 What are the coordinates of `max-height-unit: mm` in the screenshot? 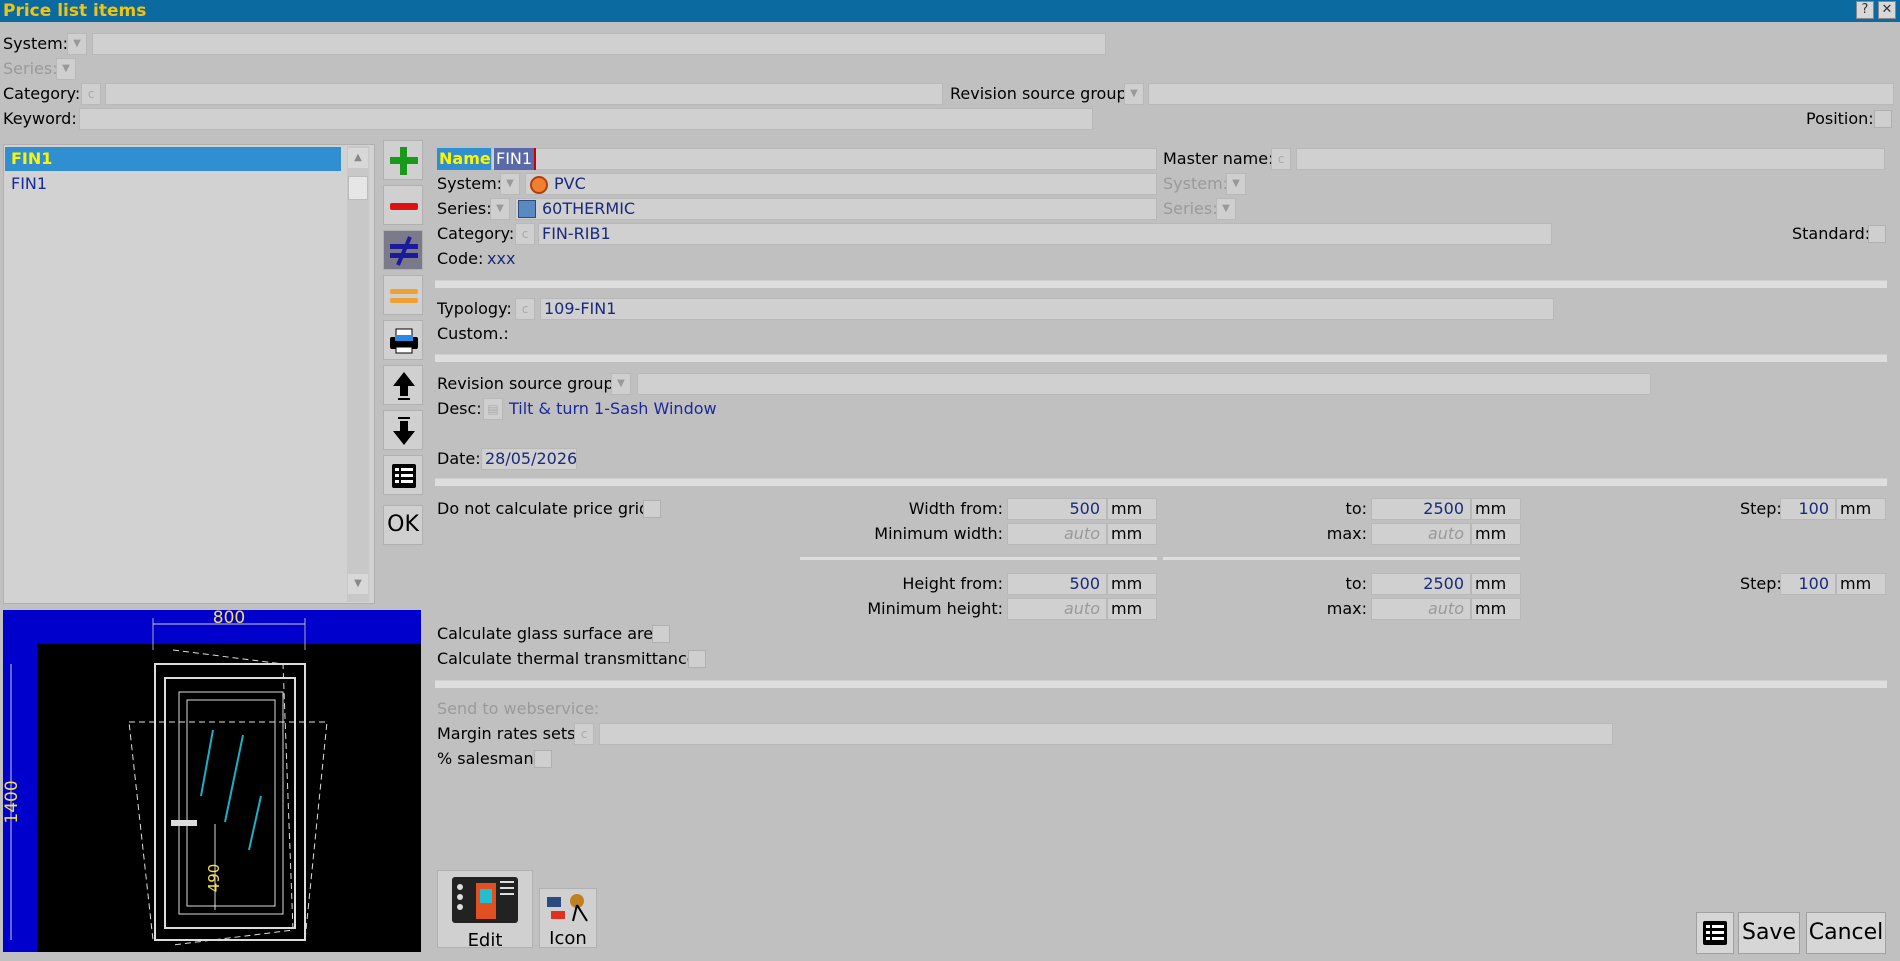 It's located at (1496, 609).